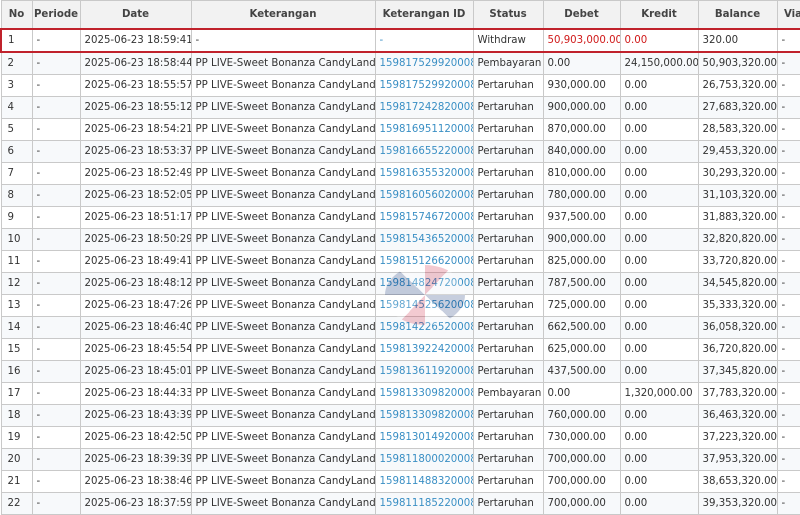 The image size is (800, 515). Describe the element at coordinates (424, 481) in the screenshot. I see `cell-keterangan-id: 159811488320008` at that location.